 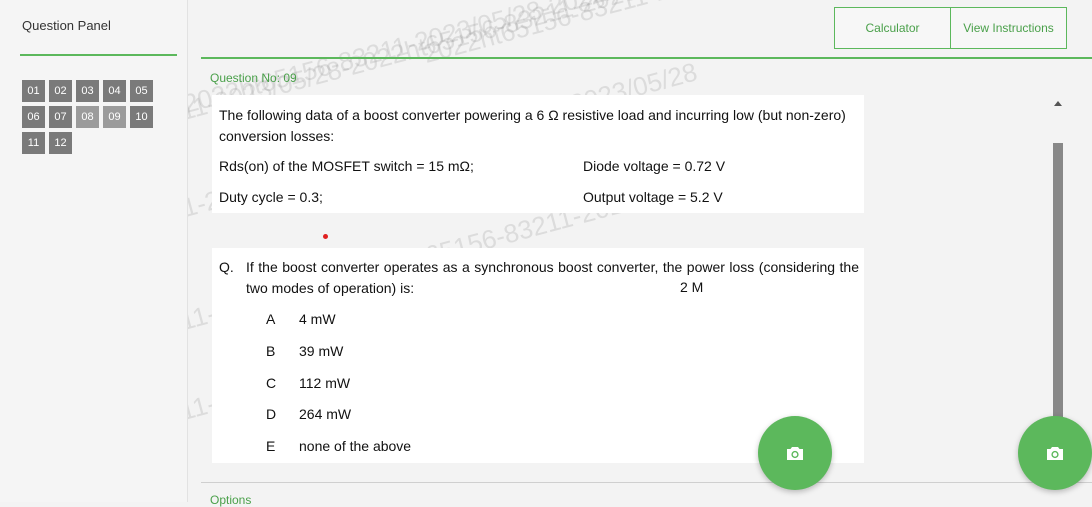 I want to click on option-text: 4 mW, so click(x=317, y=319).